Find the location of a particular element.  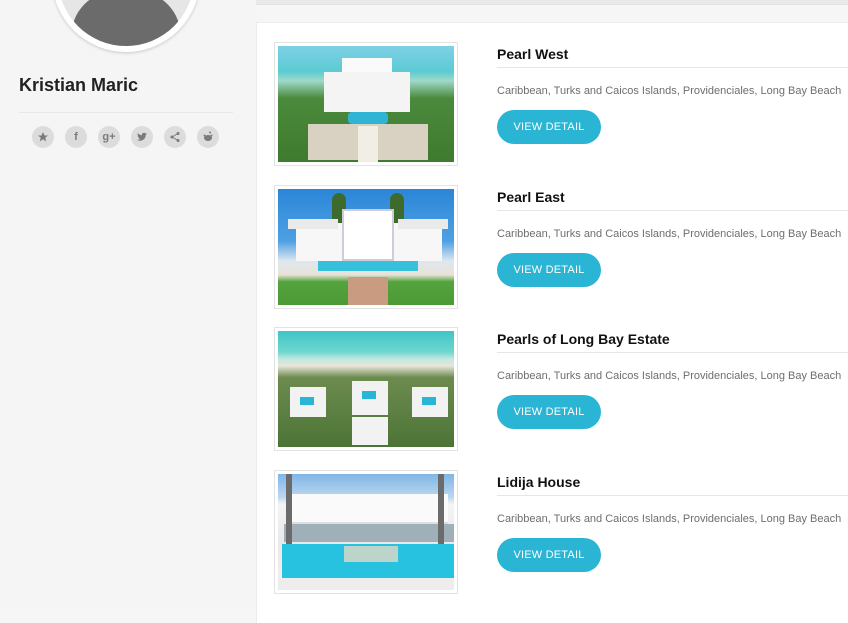

facebook-glyph: f is located at coordinates (76, 137).